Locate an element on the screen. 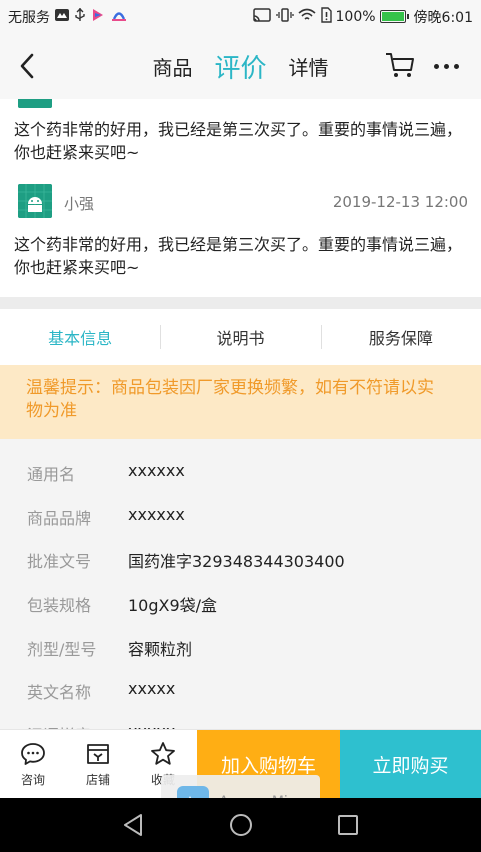  info-key: 剂型/型号 is located at coordinates (62, 649).